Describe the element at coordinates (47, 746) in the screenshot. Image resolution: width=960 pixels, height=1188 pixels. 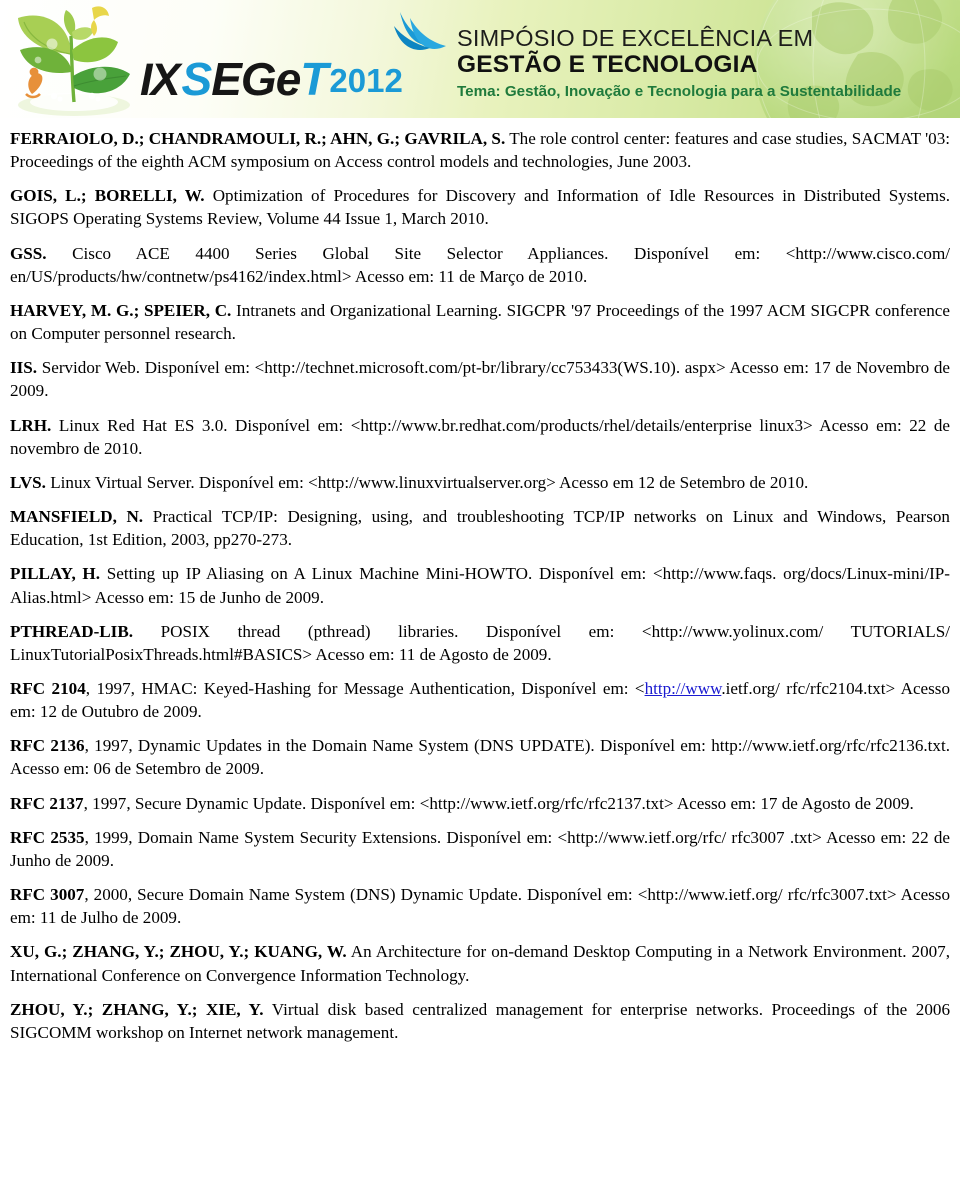
I see `reference-authors: RFC 2136` at that location.